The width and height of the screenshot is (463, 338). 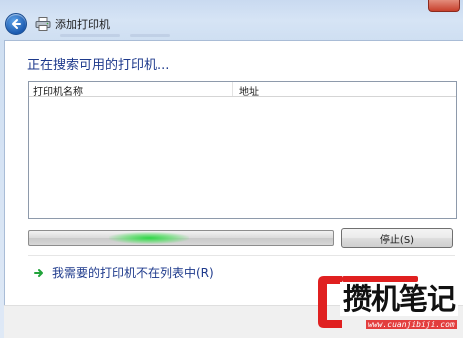 I want to click on column-divider, so click(x=232, y=89).